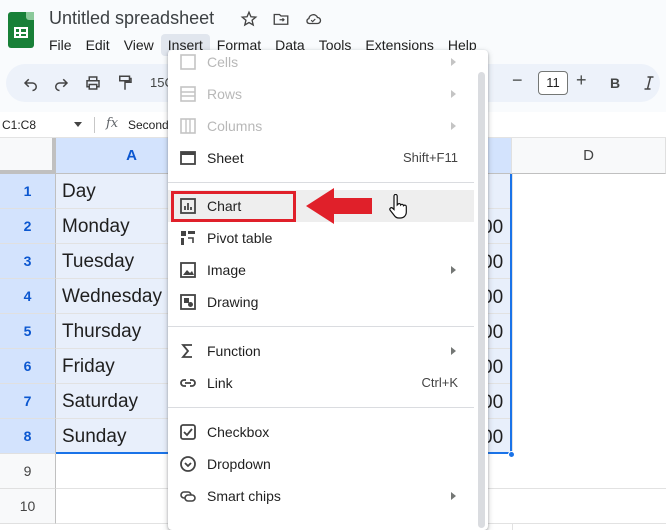 The height and width of the screenshot is (530, 666). Describe the element at coordinates (112, 123) in the screenshot. I see `fx-icon: fx` at that location.